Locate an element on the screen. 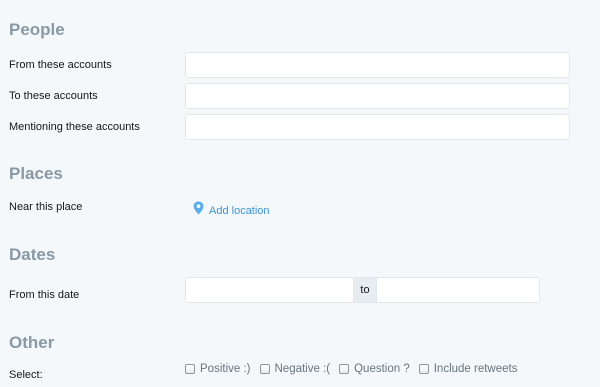 The width and height of the screenshot is (600, 387). dates-heading: Dates is located at coordinates (32, 254).